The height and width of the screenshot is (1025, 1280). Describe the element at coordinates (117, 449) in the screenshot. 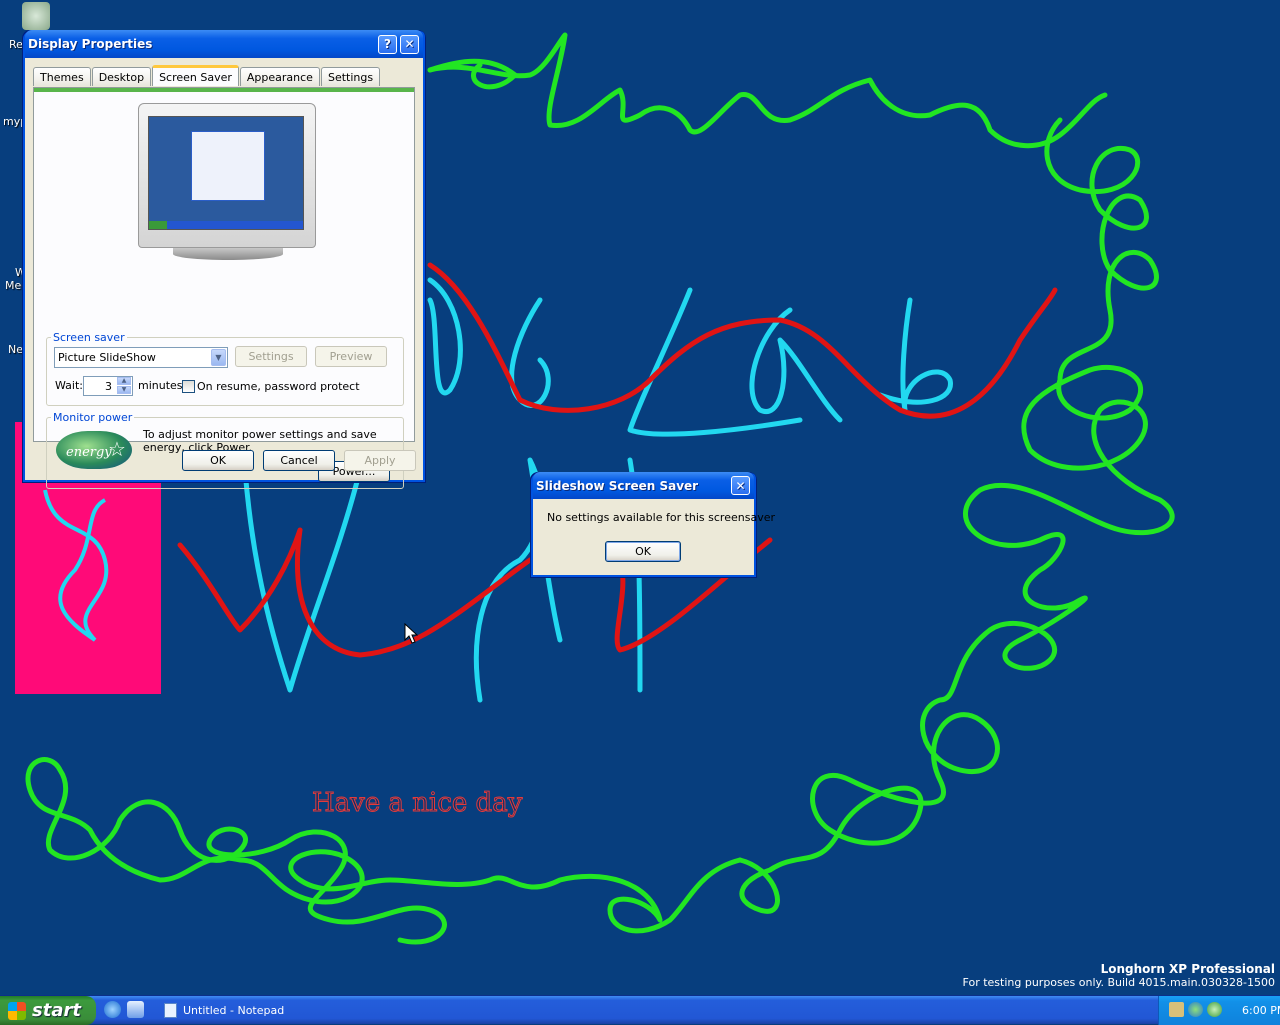

I see `star-icon: ☆` at that location.